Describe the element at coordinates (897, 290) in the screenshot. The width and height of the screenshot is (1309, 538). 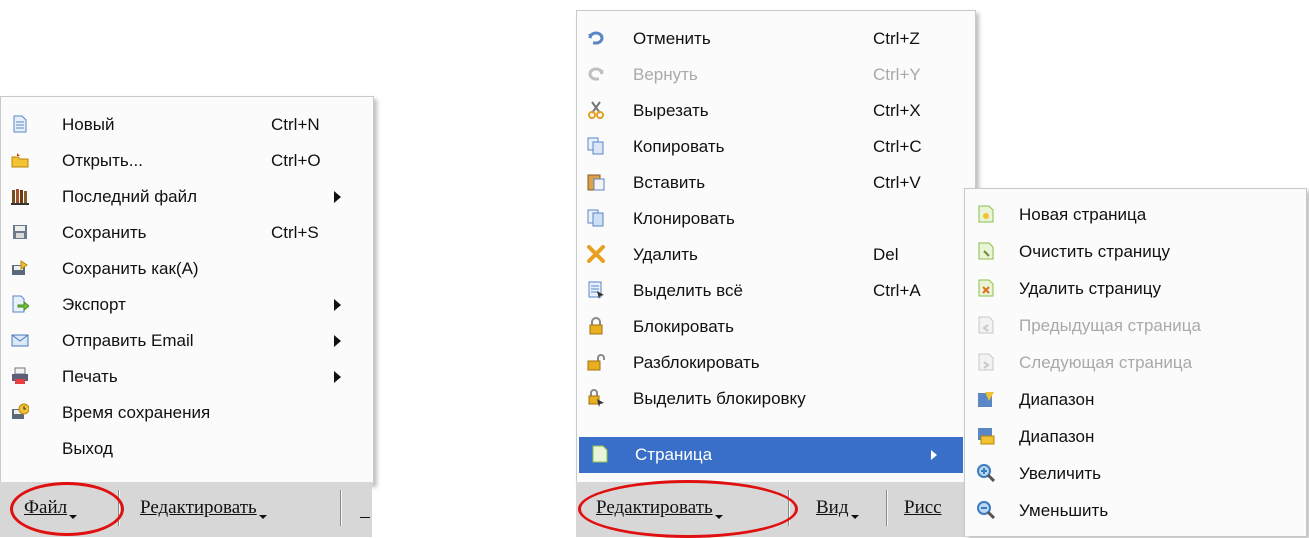
I see `menu-item-shortcut: Ctrl+A` at that location.